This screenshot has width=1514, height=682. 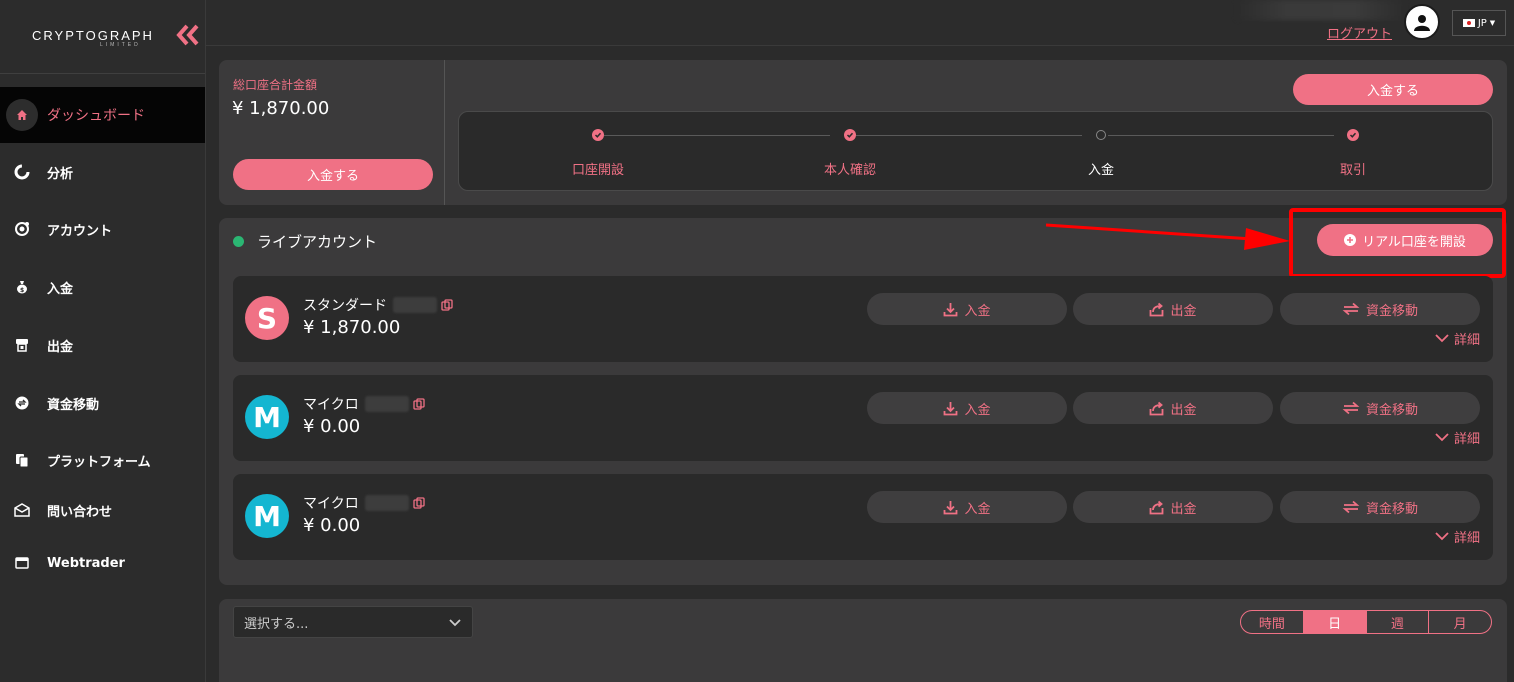 What do you see at coordinates (1422, 22) in the screenshot?
I see `user-avatar` at bounding box center [1422, 22].